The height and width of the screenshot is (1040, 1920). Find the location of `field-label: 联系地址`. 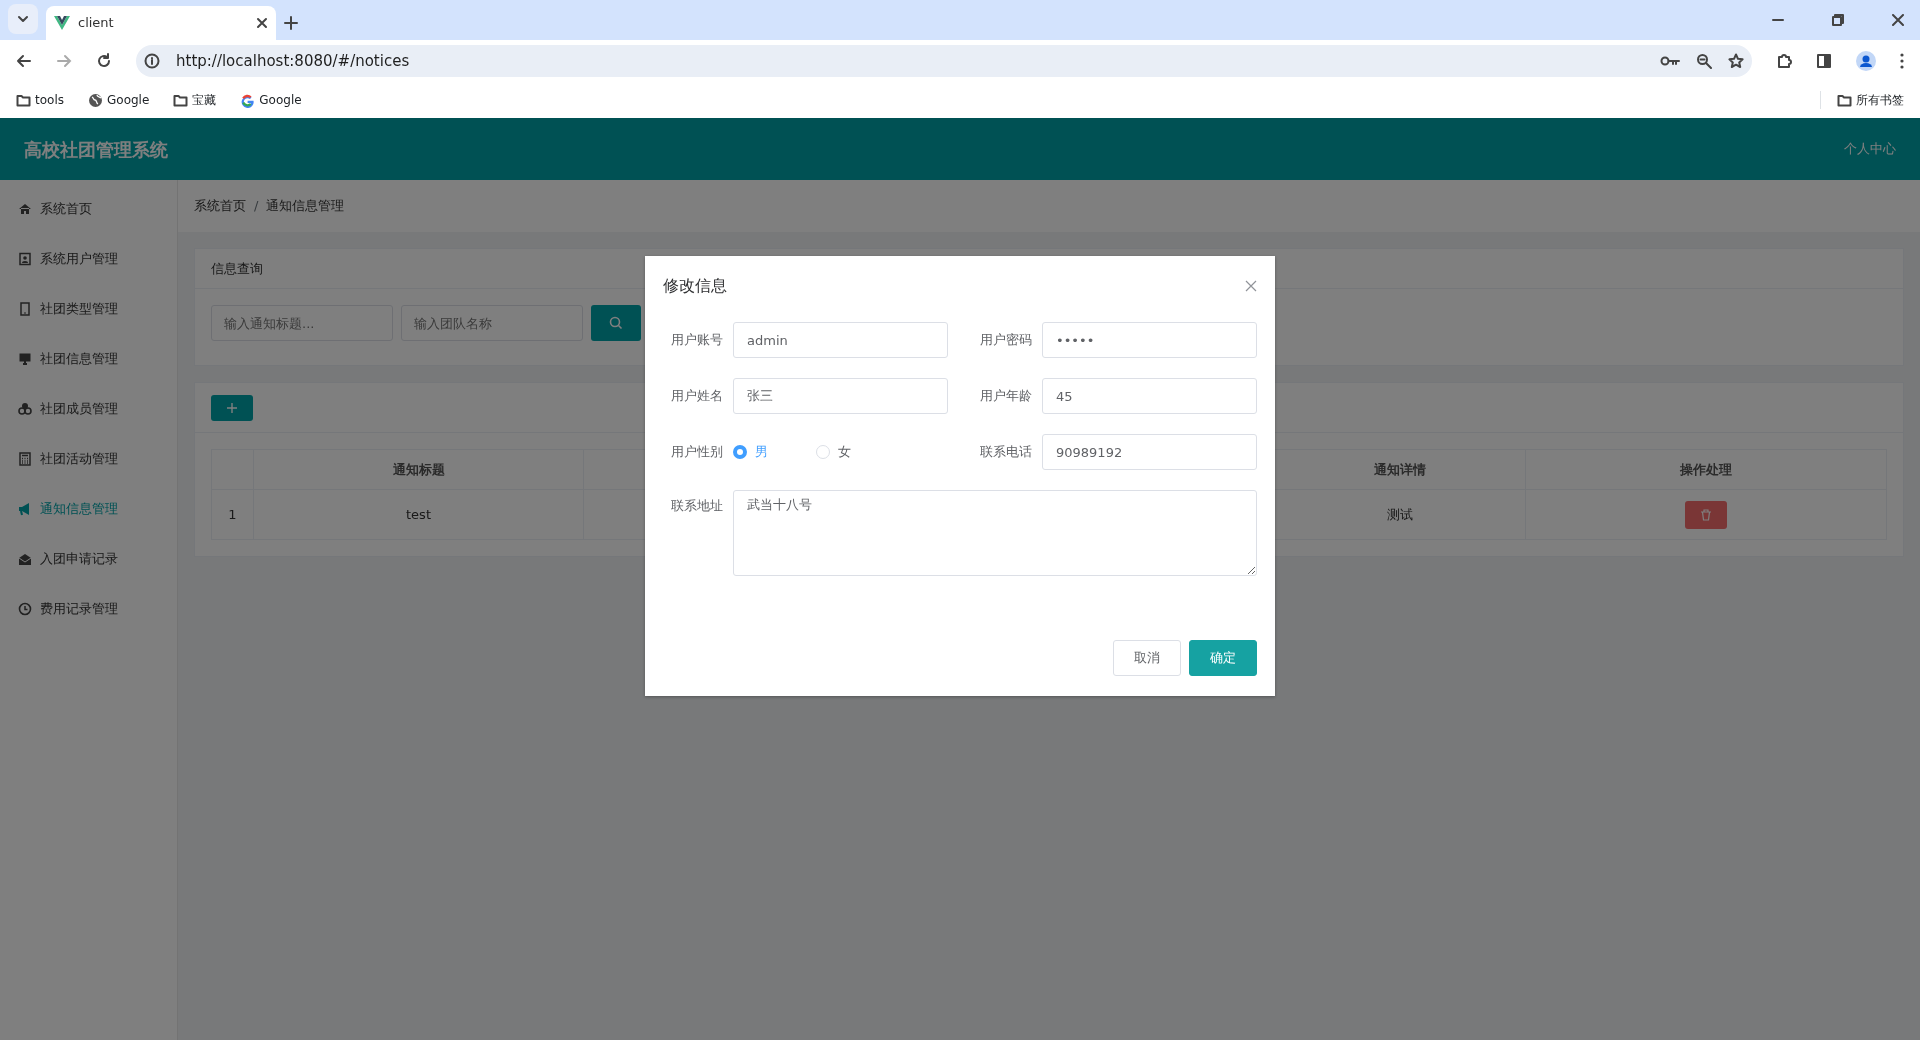

field-label: 联系地址 is located at coordinates (697, 506).